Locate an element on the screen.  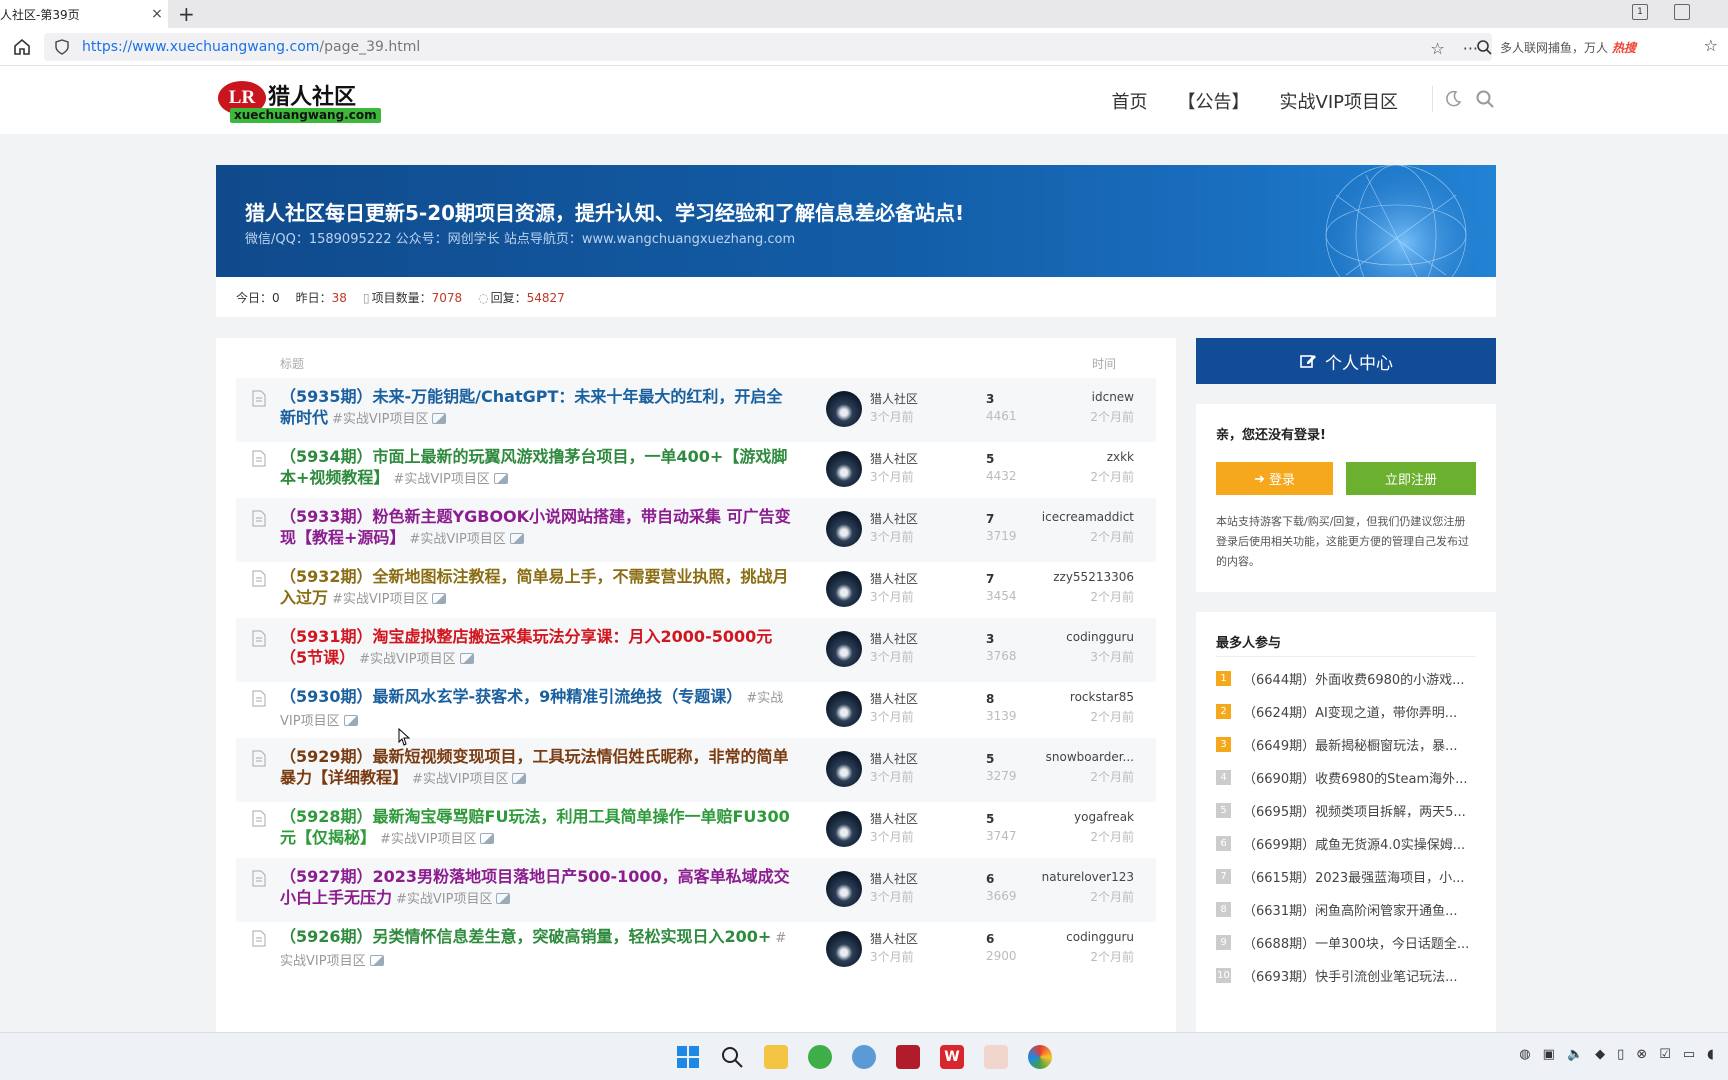
register-button: 立即注册 is located at coordinates (1411, 478).